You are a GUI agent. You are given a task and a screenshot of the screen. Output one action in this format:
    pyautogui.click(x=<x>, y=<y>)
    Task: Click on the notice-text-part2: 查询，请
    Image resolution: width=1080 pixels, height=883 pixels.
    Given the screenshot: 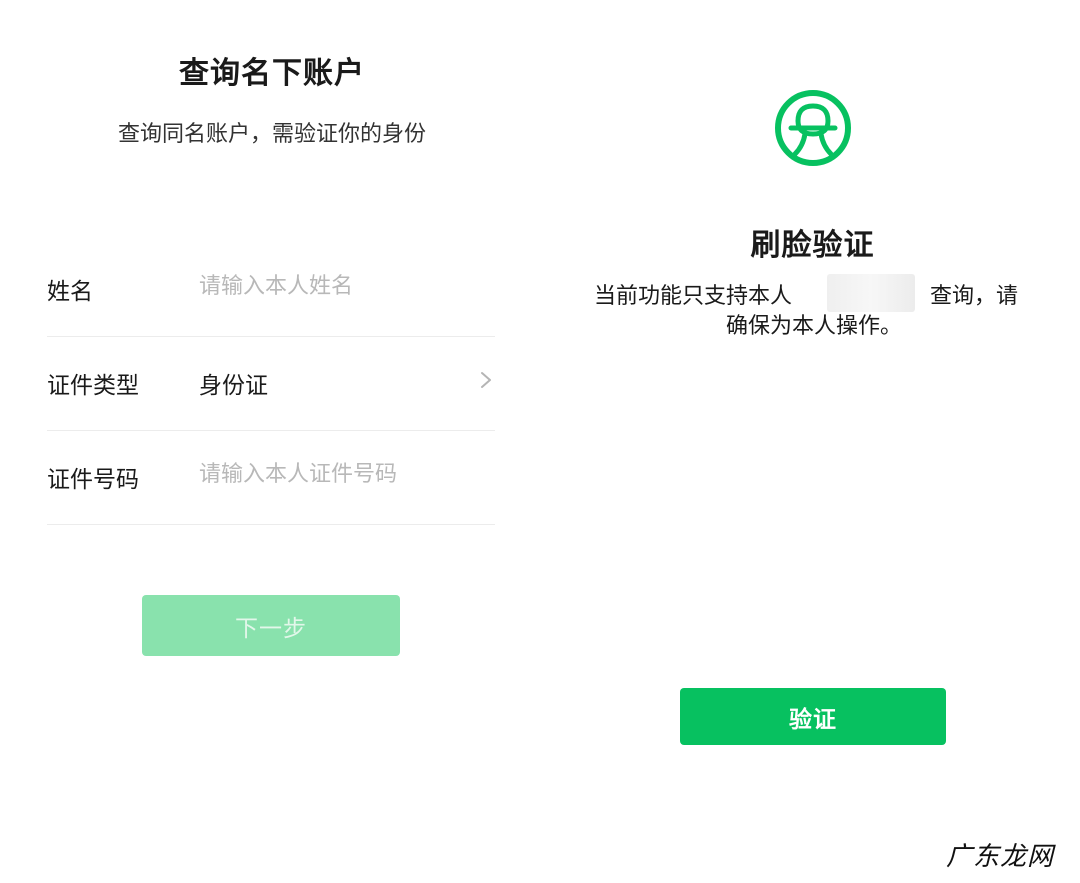 What is the action you would take?
    pyautogui.click(x=974, y=296)
    